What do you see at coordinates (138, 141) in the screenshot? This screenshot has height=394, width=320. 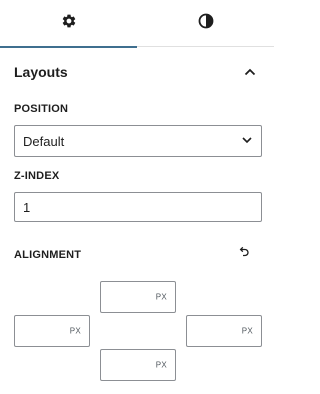 I see `position-select: Default` at bounding box center [138, 141].